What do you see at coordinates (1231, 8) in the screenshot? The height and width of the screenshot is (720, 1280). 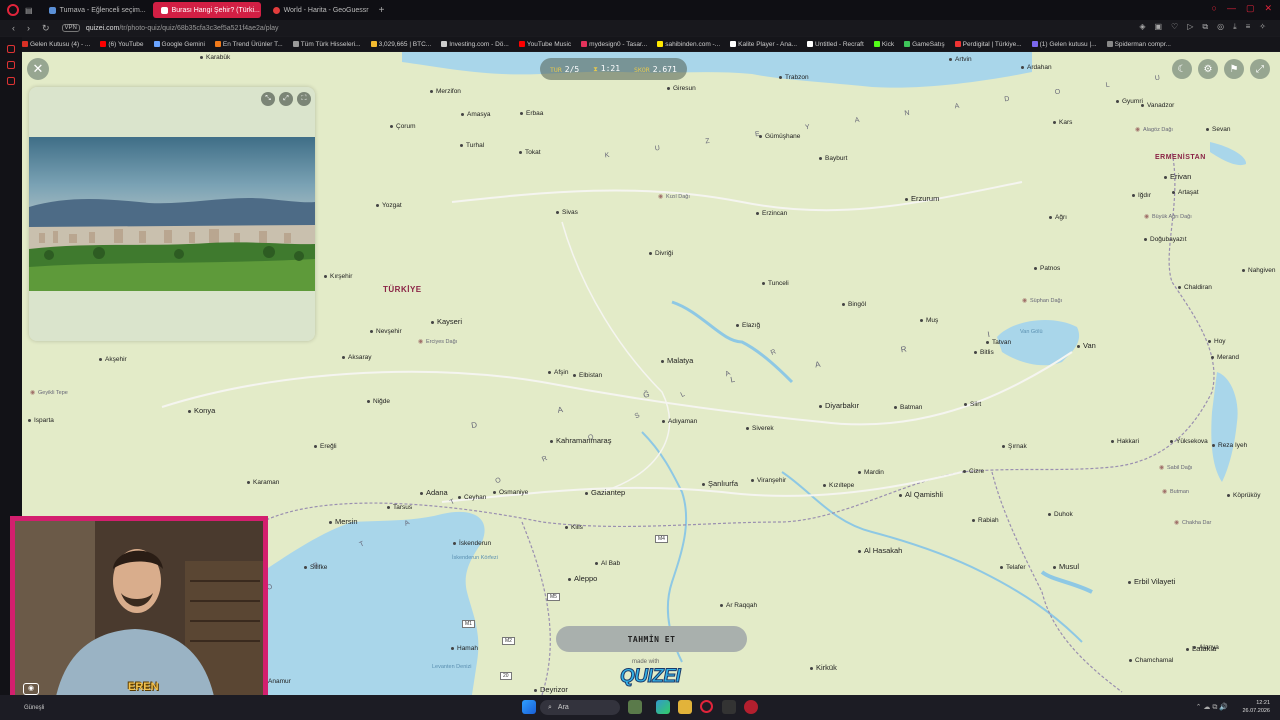 I see `minimize-icon: —` at bounding box center [1231, 8].